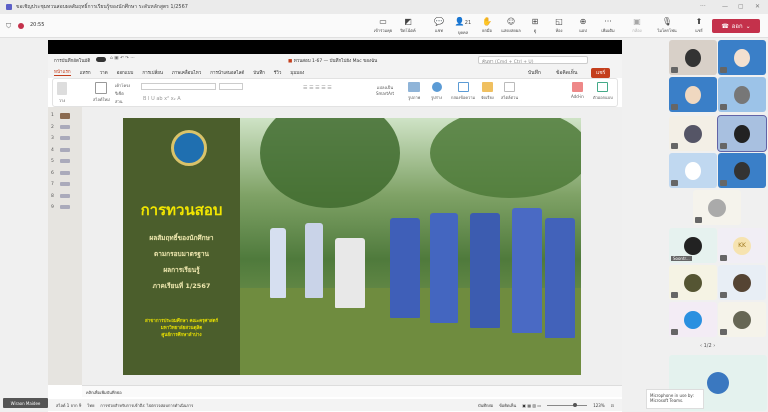  Describe the element at coordinates (703, 6) in the screenshot. I see `more-icon: ···` at that location.